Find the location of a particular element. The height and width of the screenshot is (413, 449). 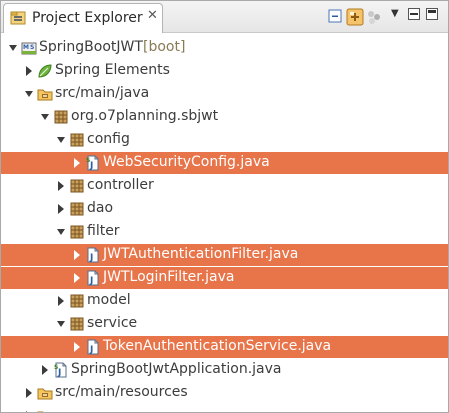

tree-item is located at coordinates (224, 408).